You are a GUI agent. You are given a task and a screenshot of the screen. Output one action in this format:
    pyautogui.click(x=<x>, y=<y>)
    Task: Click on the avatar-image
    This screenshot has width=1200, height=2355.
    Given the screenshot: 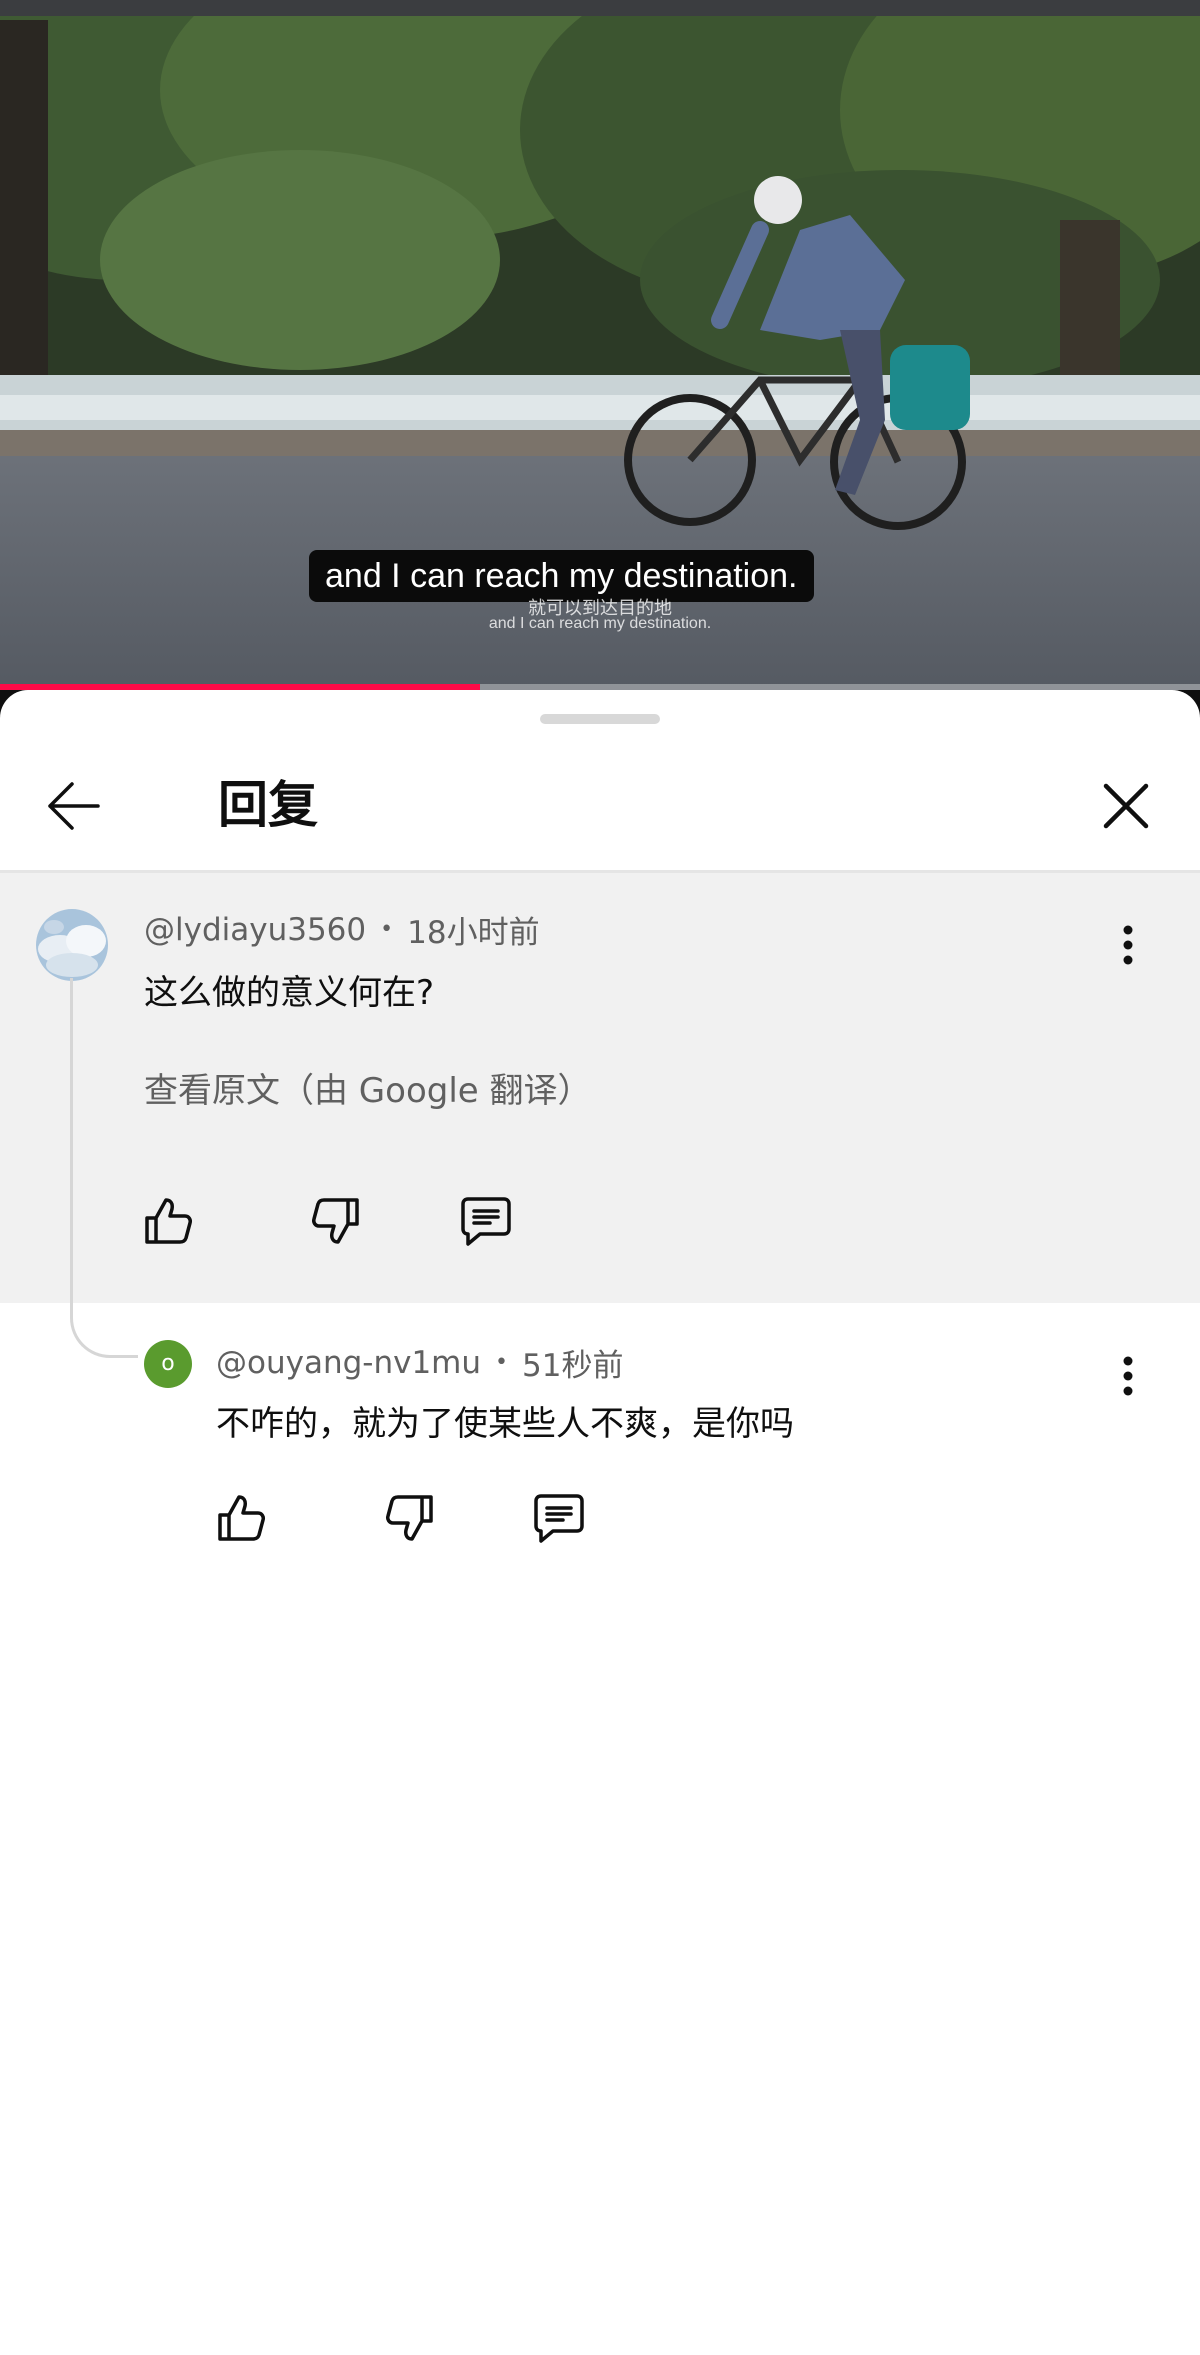 What is the action you would take?
    pyautogui.click(x=72, y=945)
    